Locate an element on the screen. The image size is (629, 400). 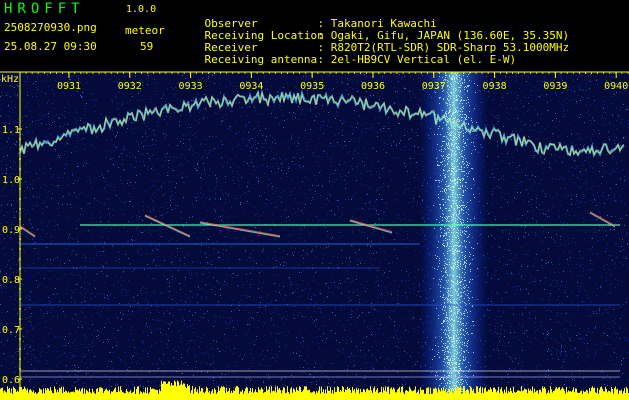
y-tick-label: 1.1 is located at coordinates (11, 130).